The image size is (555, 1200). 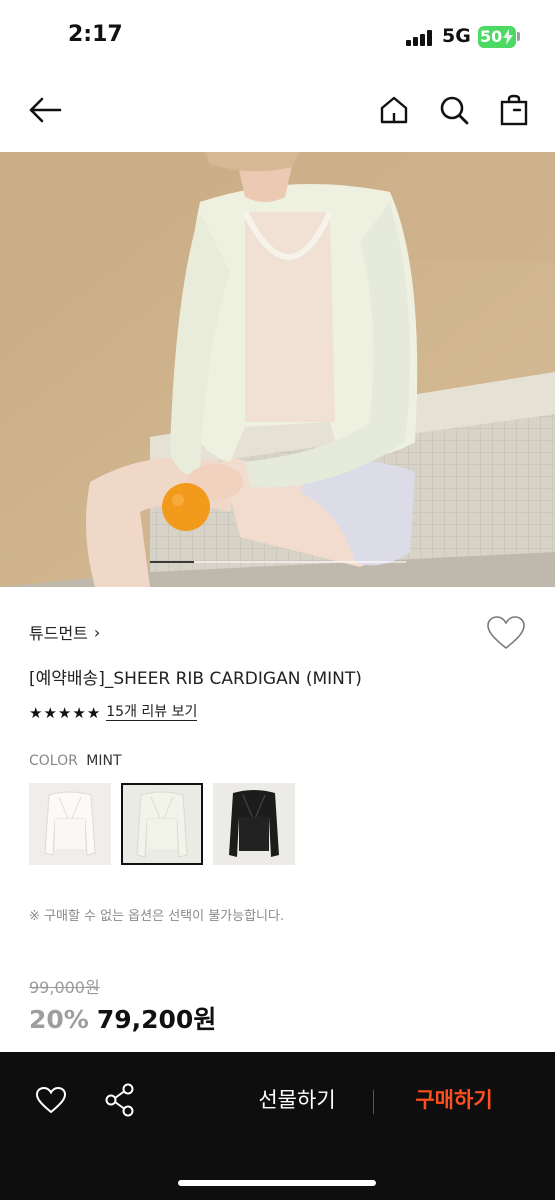 I want to click on like-button, so click(x=51, y=1100).